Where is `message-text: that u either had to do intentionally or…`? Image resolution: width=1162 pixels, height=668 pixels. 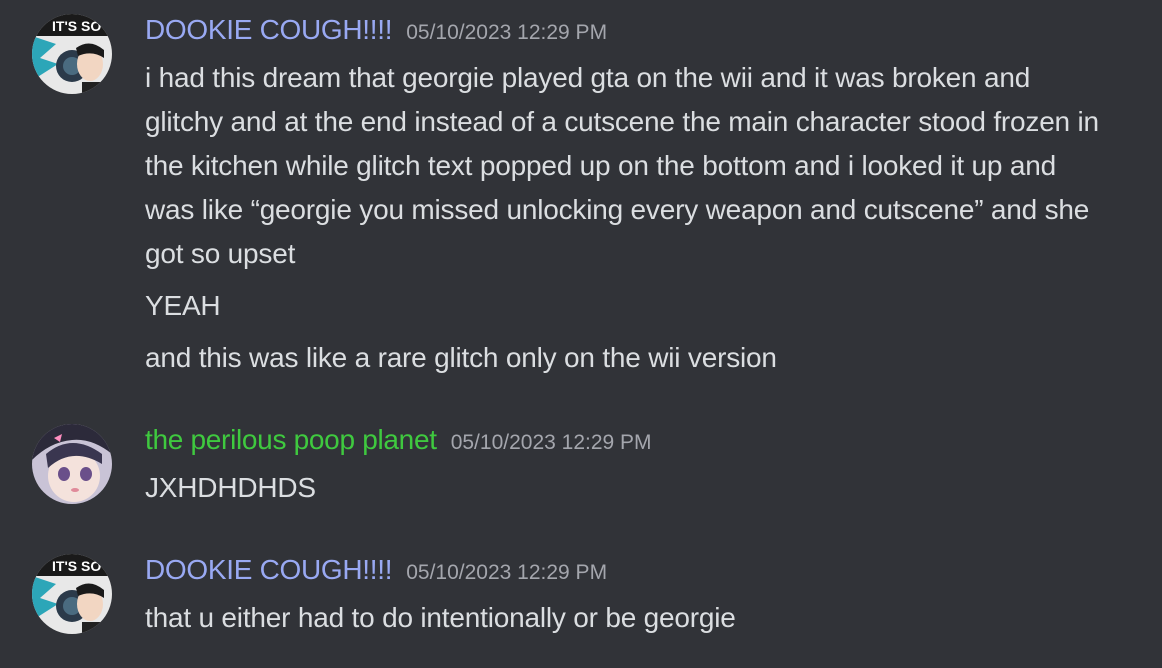
message-text: that u either had to do intentionally or… is located at coordinates (440, 617).